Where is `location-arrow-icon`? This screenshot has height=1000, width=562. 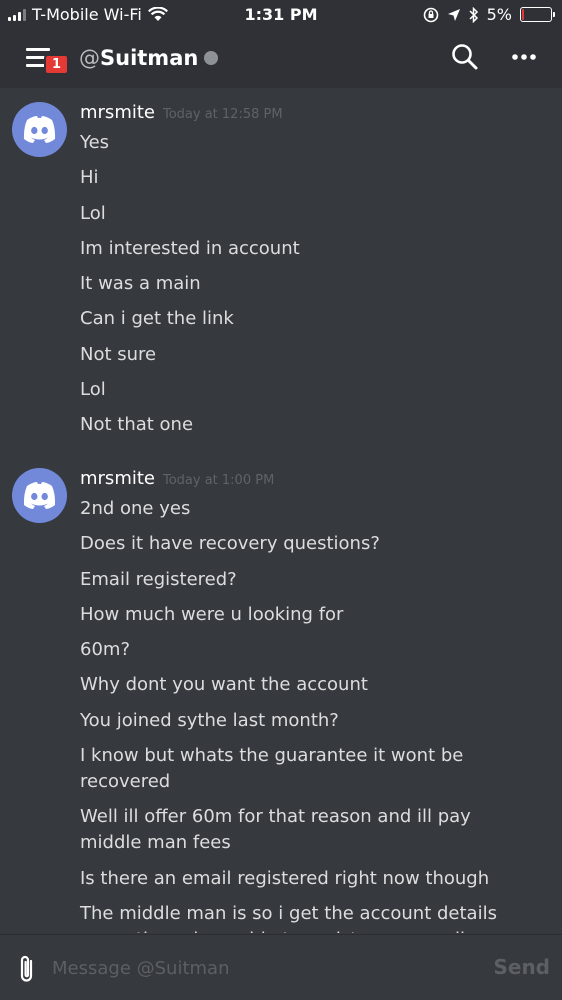
location-arrow-icon is located at coordinates (453, 14).